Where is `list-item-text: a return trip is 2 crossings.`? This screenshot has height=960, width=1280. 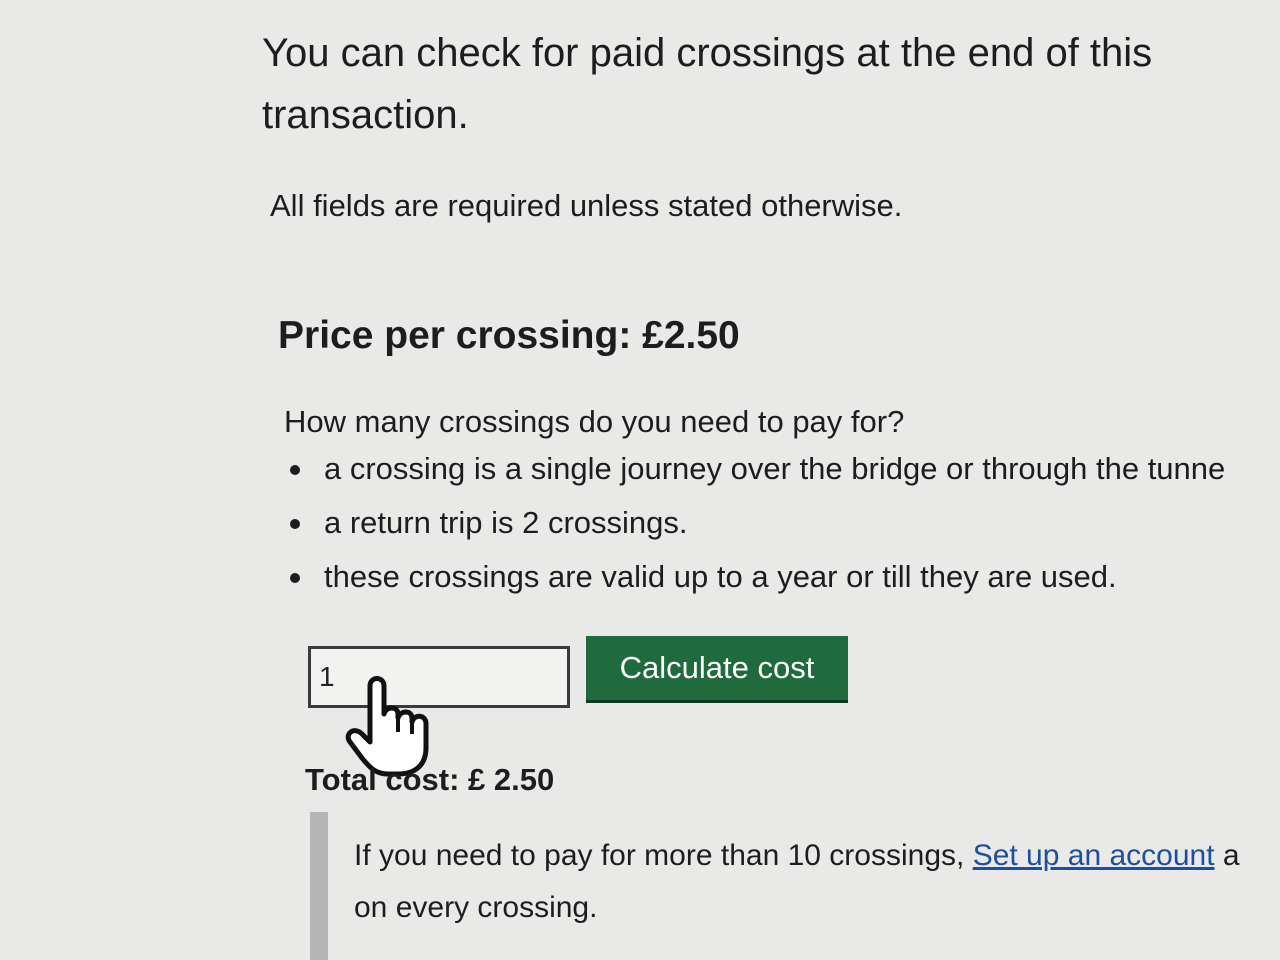
list-item-text: a return trip is 2 crossings. is located at coordinates (506, 522).